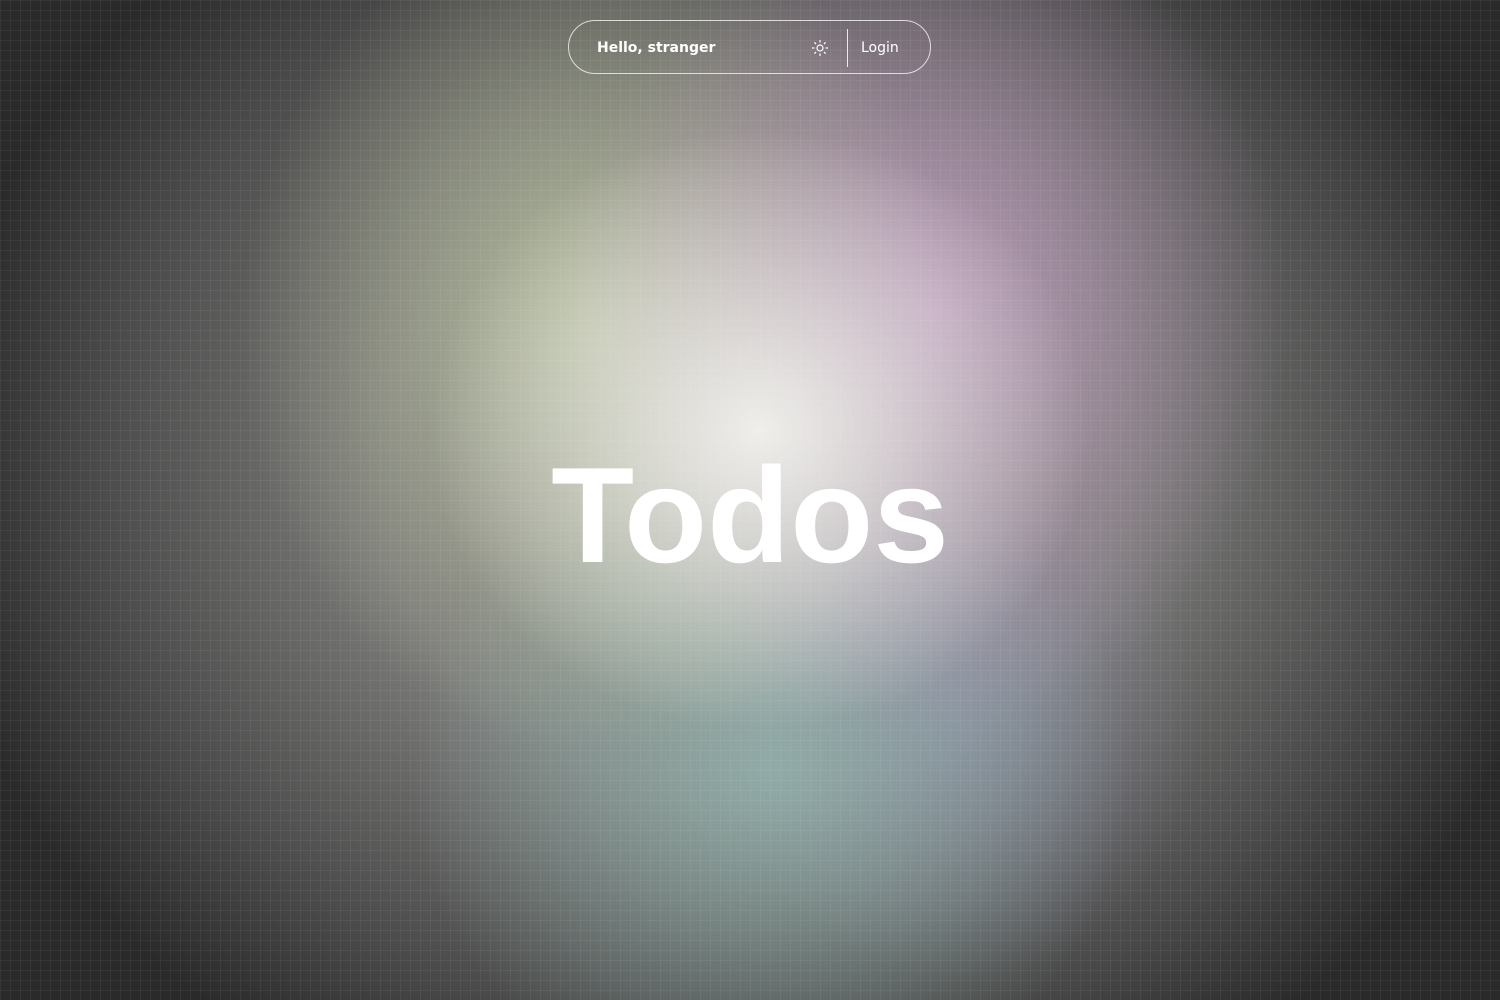 The width and height of the screenshot is (1500, 1000). I want to click on sun-icon, so click(820, 48).